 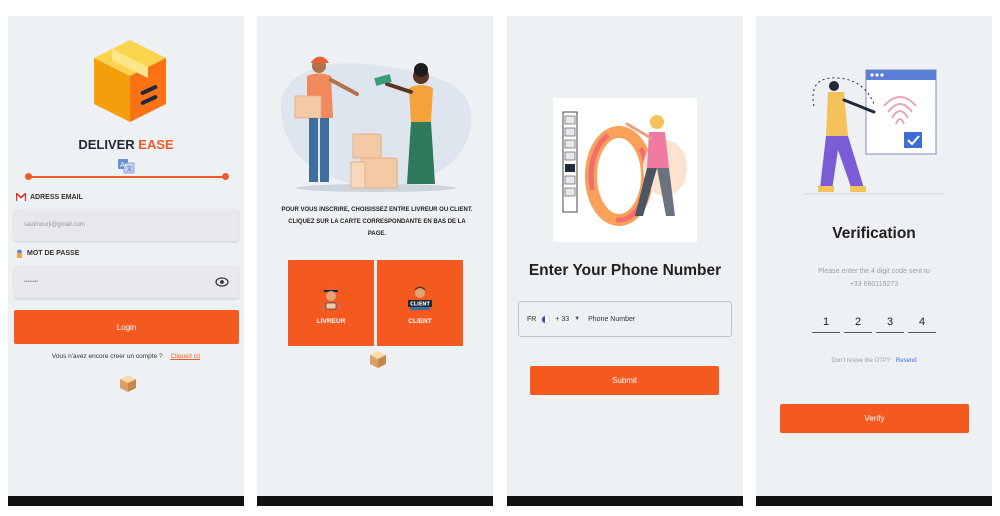 I want to click on gmail-icon, so click(x=21, y=197).